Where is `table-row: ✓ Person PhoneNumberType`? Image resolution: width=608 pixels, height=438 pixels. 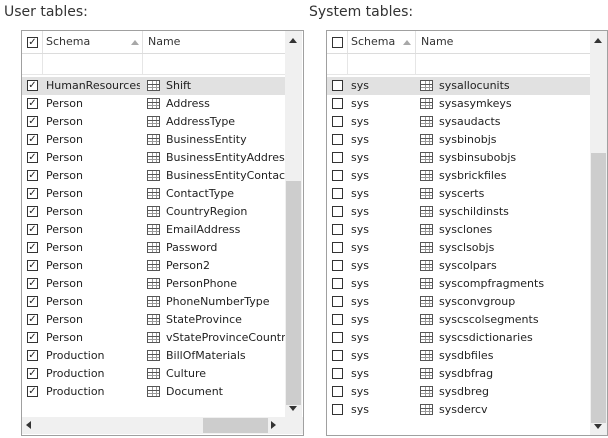
table-row: ✓ Person PhoneNumberType is located at coordinates (153, 302).